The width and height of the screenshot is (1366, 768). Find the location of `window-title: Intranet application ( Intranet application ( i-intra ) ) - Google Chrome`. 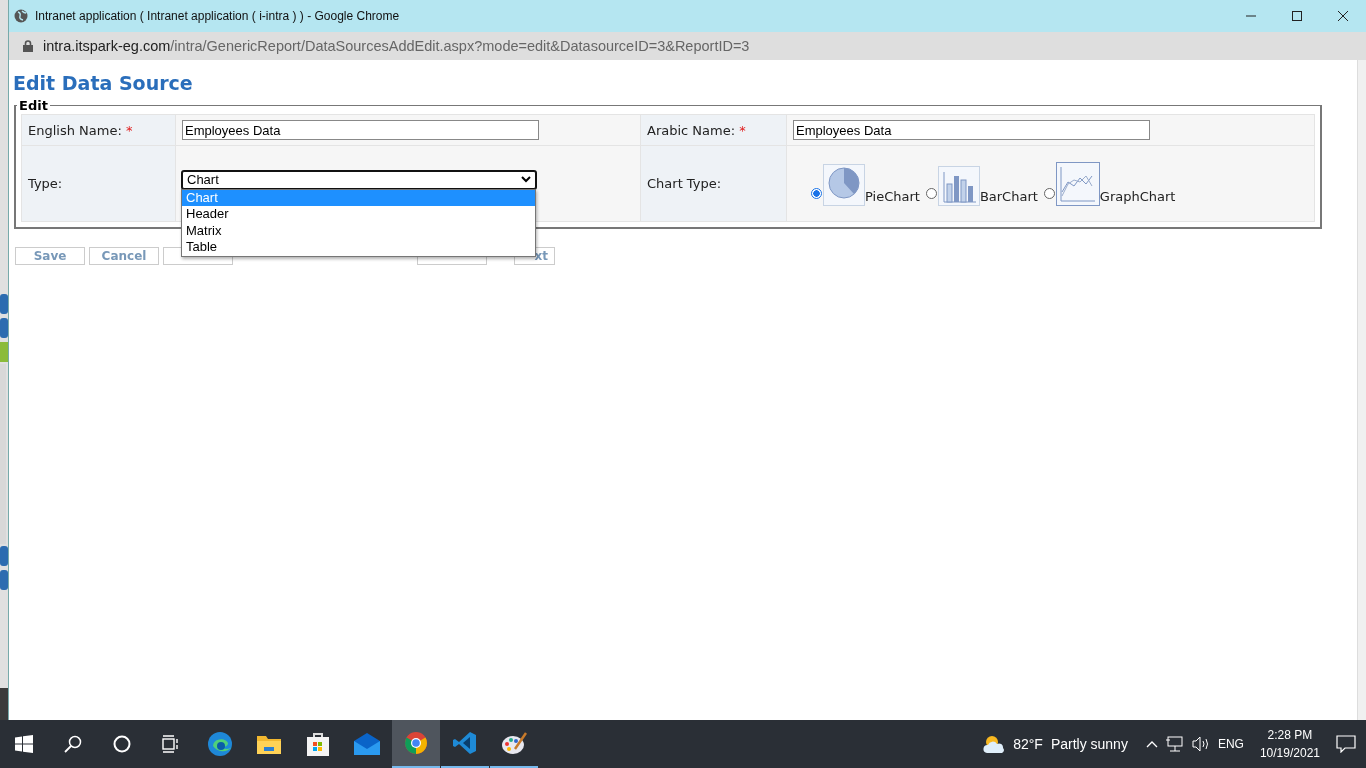

window-title: Intranet application ( Intranet application ( i-intra ) ) - Google Chrome is located at coordinates (218, 16).